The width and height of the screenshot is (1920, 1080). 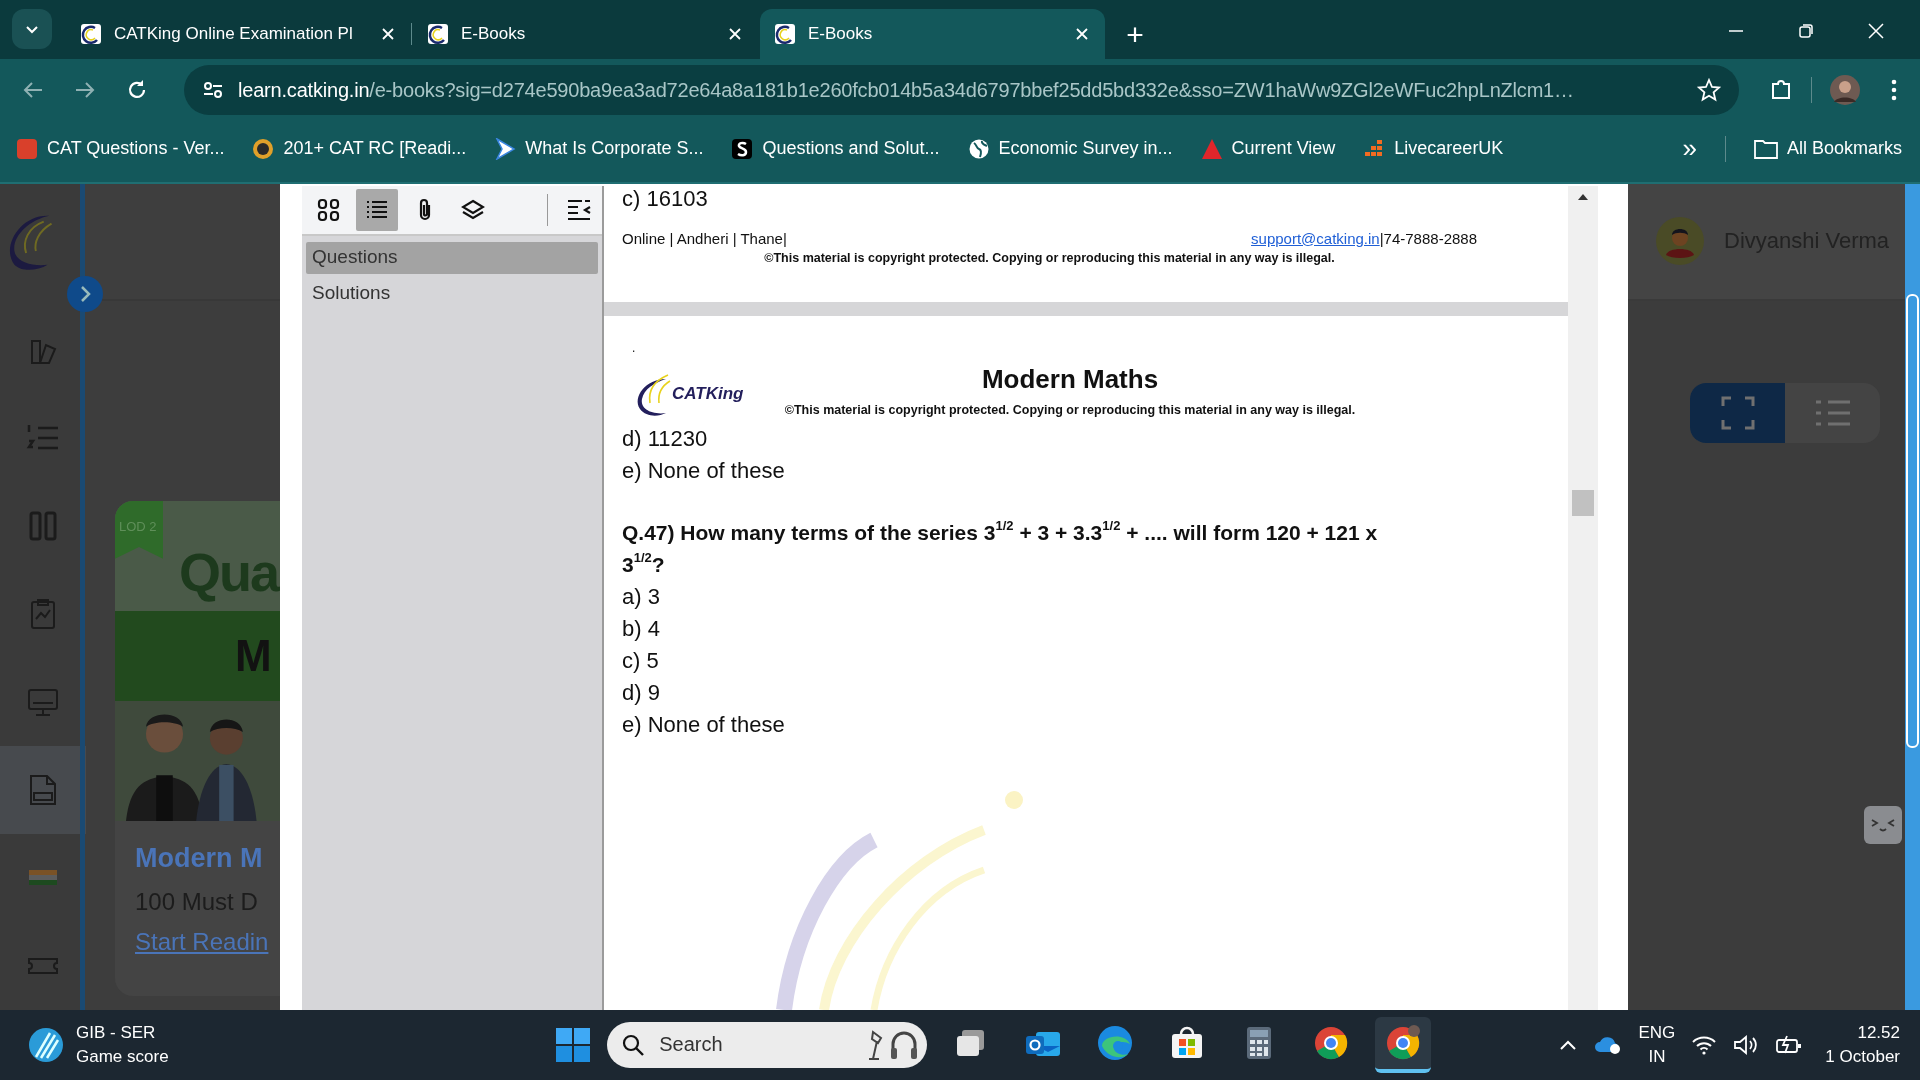 I want to click on cover-band: M, so click(x=197, y=655).